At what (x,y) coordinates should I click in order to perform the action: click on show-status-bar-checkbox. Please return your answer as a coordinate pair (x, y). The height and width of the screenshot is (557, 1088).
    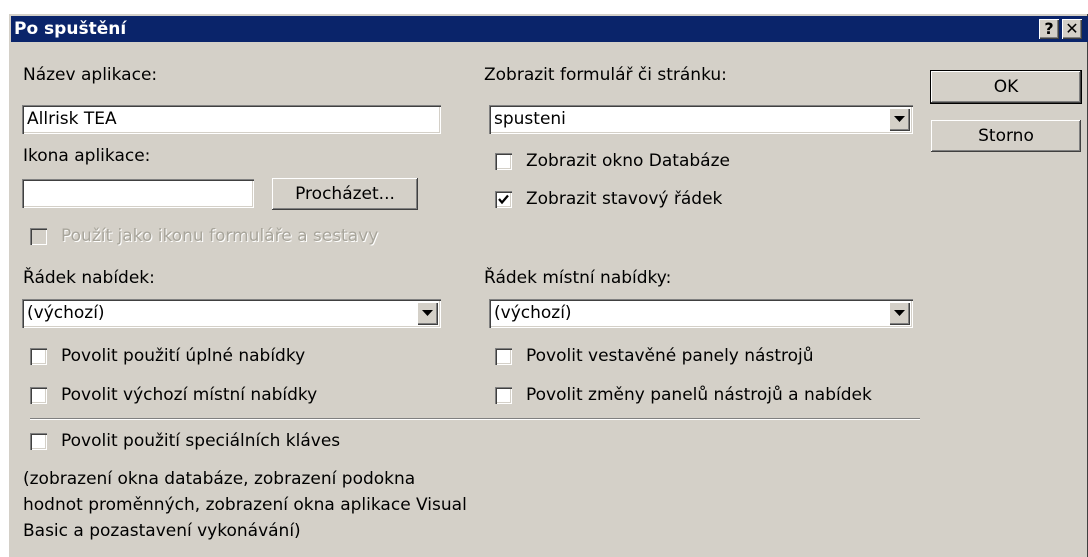
    Looking at the image, I should click on (503, 199).